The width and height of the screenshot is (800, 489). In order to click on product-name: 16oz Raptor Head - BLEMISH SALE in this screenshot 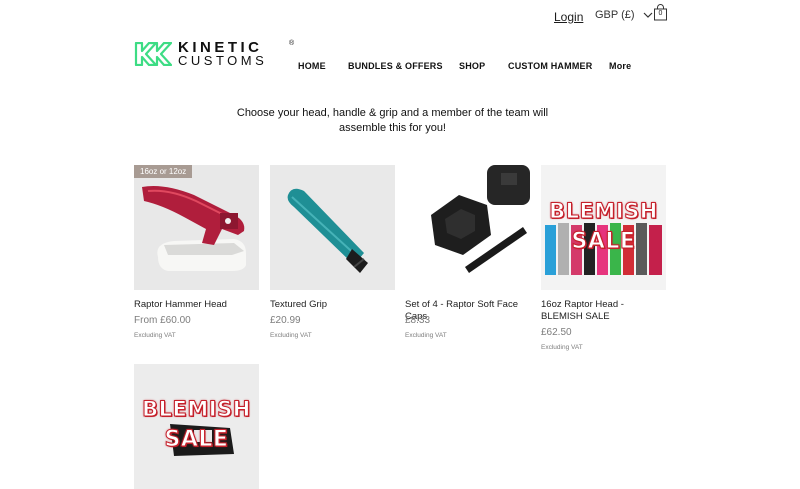, I will do `click(603, 311)`.